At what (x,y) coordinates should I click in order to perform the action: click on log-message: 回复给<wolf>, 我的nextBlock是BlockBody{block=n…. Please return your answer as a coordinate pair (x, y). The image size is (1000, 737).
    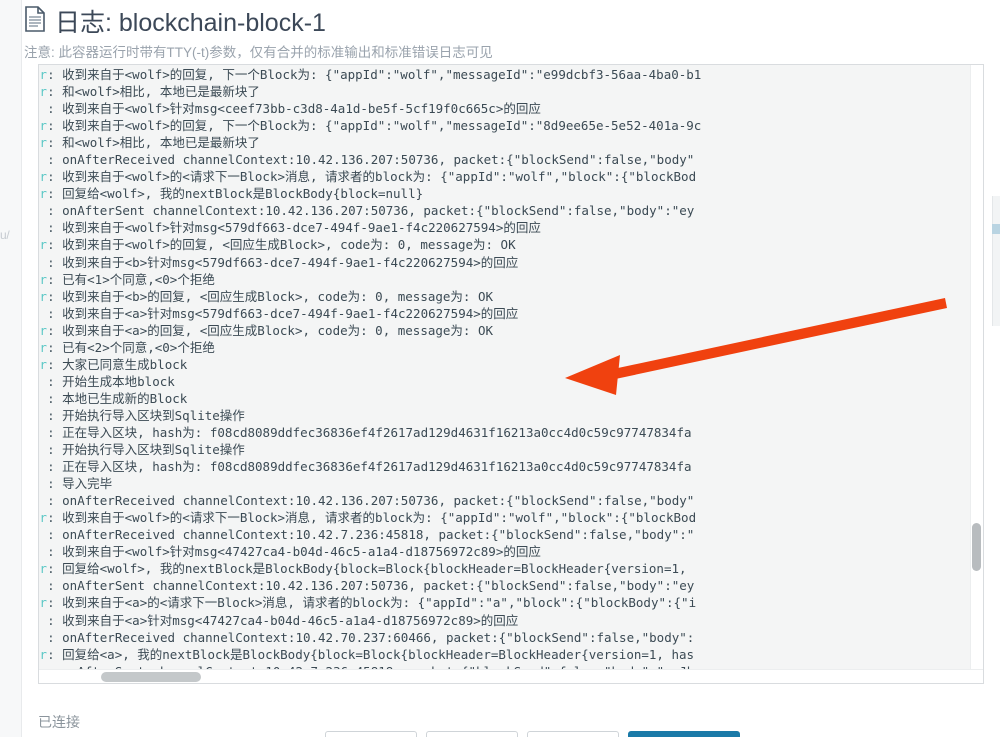
    Looking at the image, I should click on (243, 194).